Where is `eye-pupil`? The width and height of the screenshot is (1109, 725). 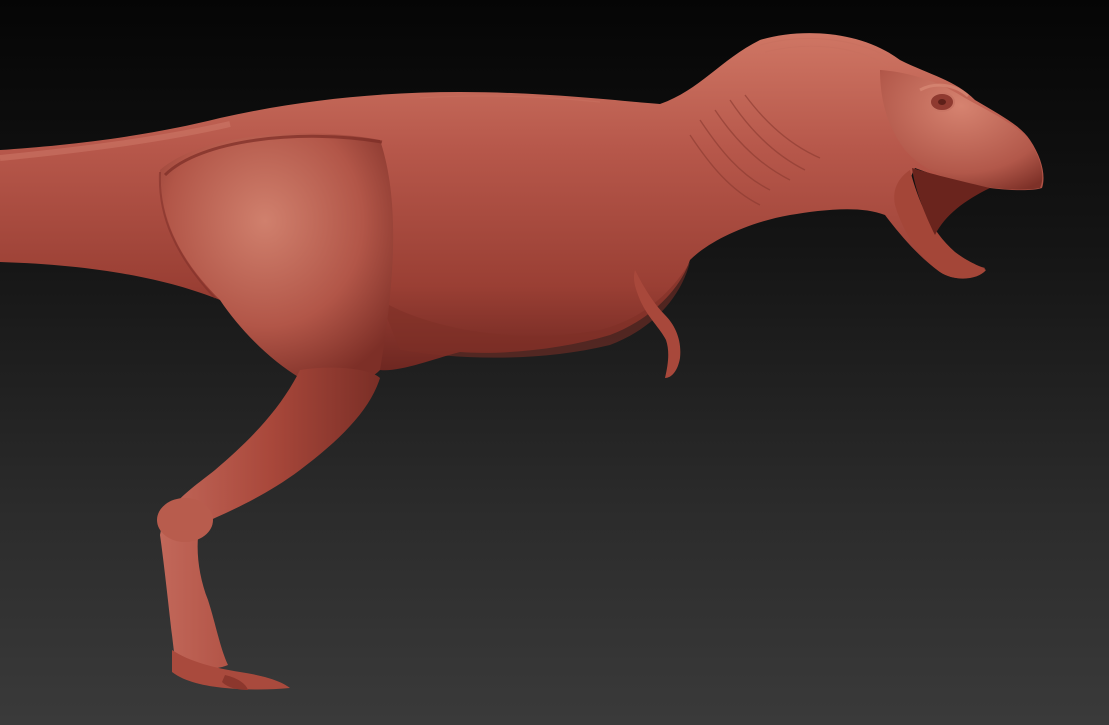 eye-pupil is located at coordinates (942, 102).